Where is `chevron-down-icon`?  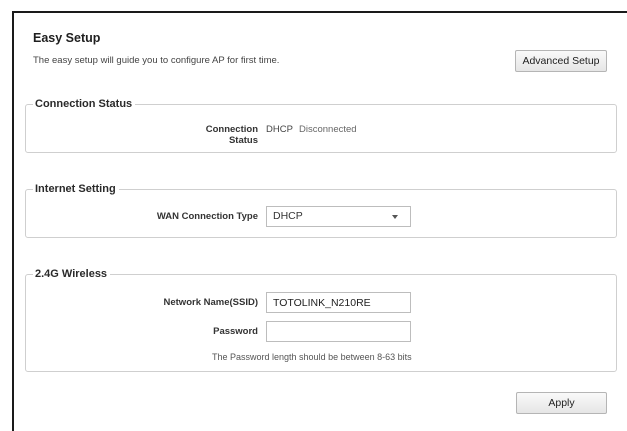
chevron-down-icon is located at coordinates (395, 217).